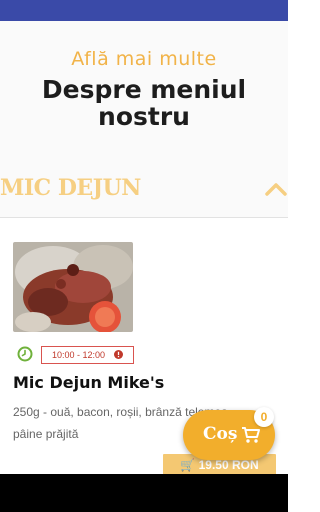  Describe the element at coordinates (73, 287) in the screenshot. I see `food-image` at that location.